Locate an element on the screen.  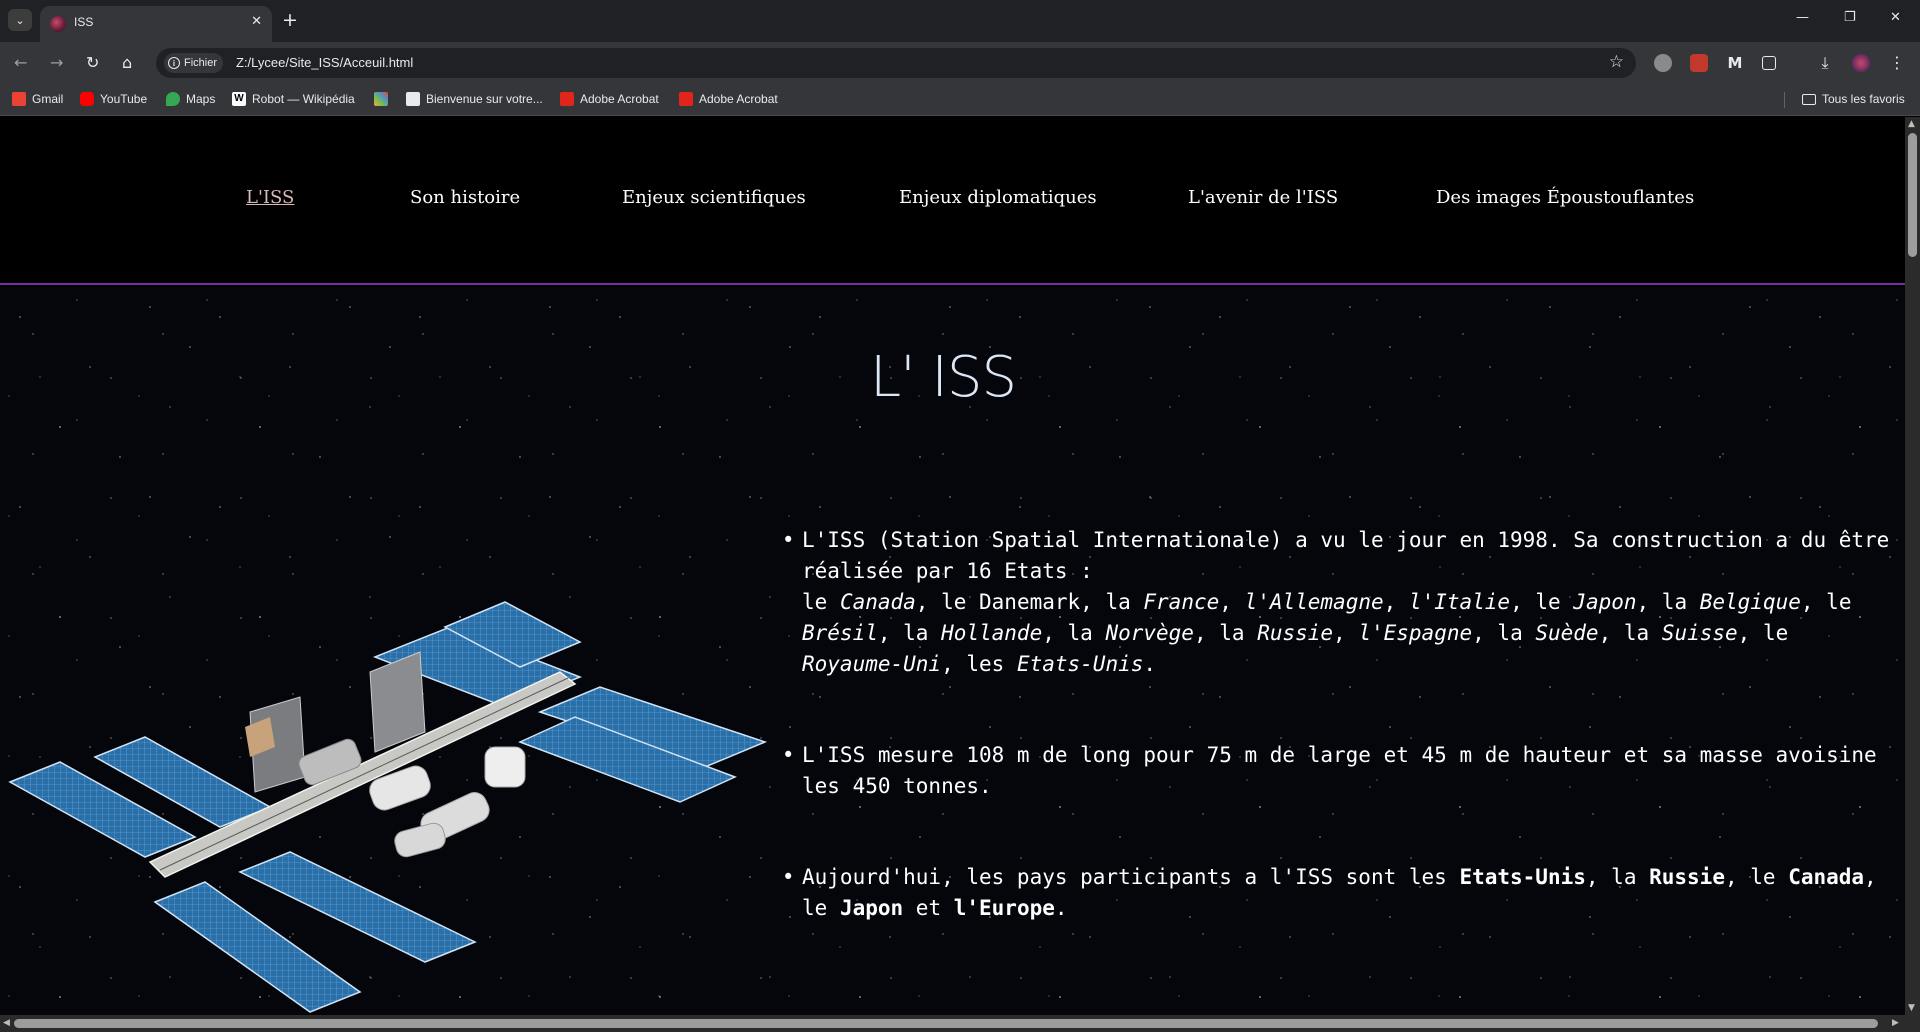
bookmarks-separator is located at coordinates (1784, 100).